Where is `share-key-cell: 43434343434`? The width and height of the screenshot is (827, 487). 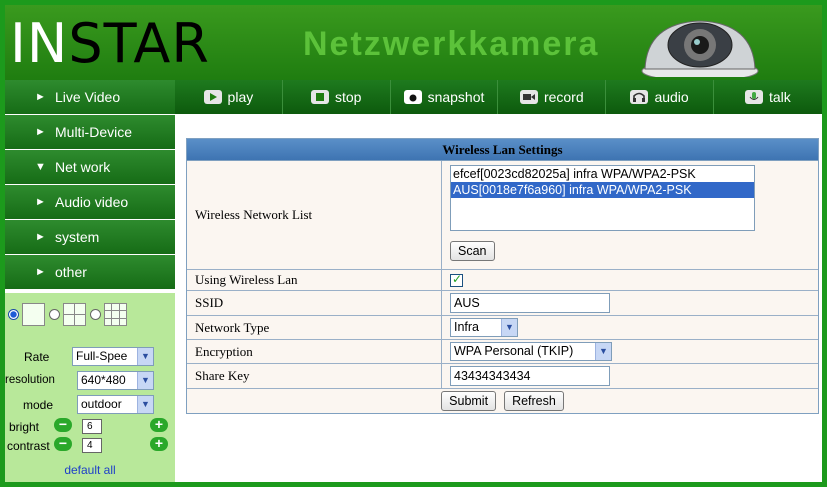
share-key-cell: 43434343434 is located at coordinates (630, 376).